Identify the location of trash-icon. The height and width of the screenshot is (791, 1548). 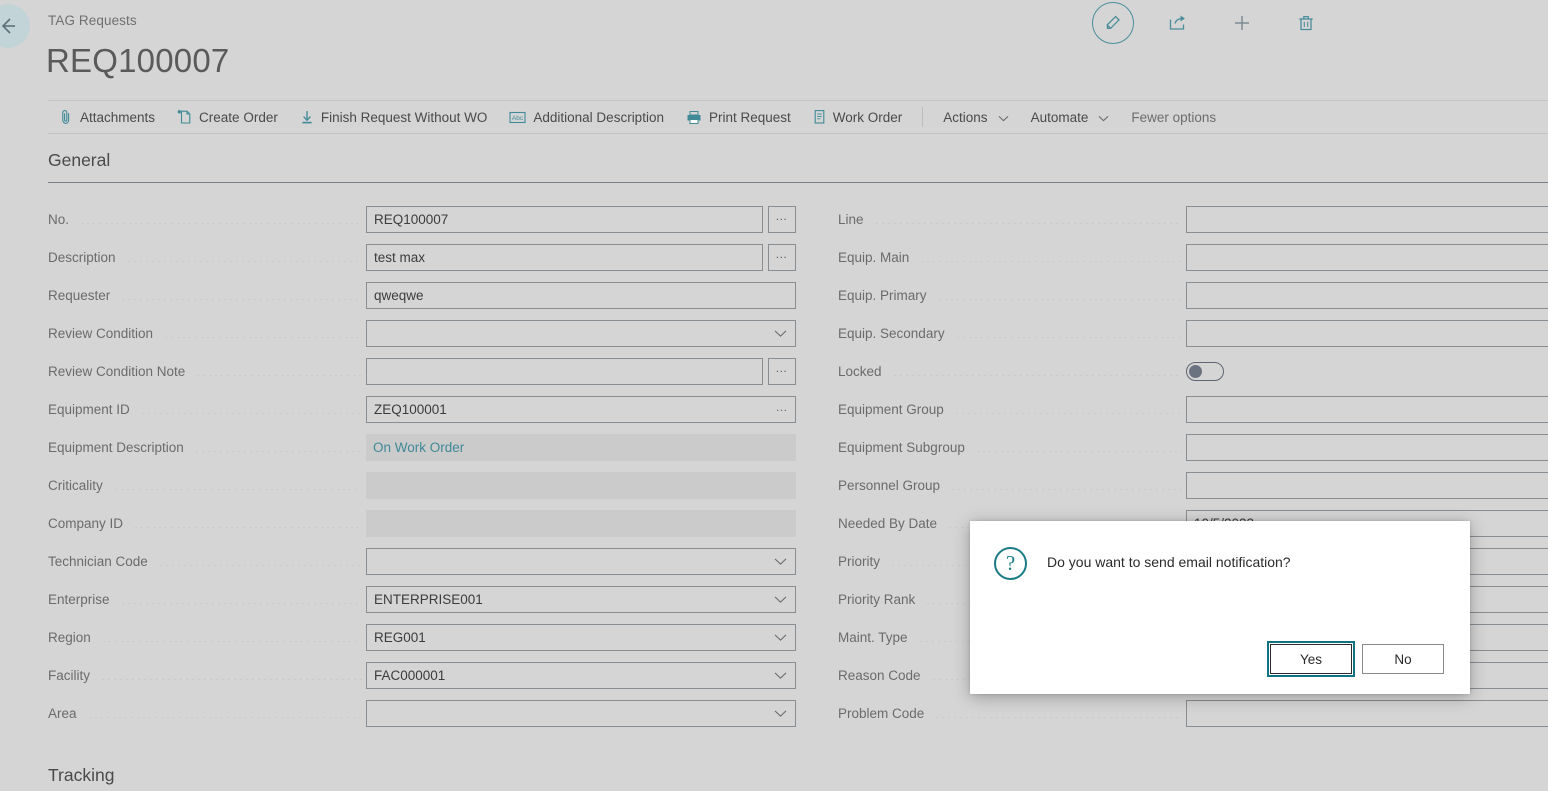
(1306, 23).